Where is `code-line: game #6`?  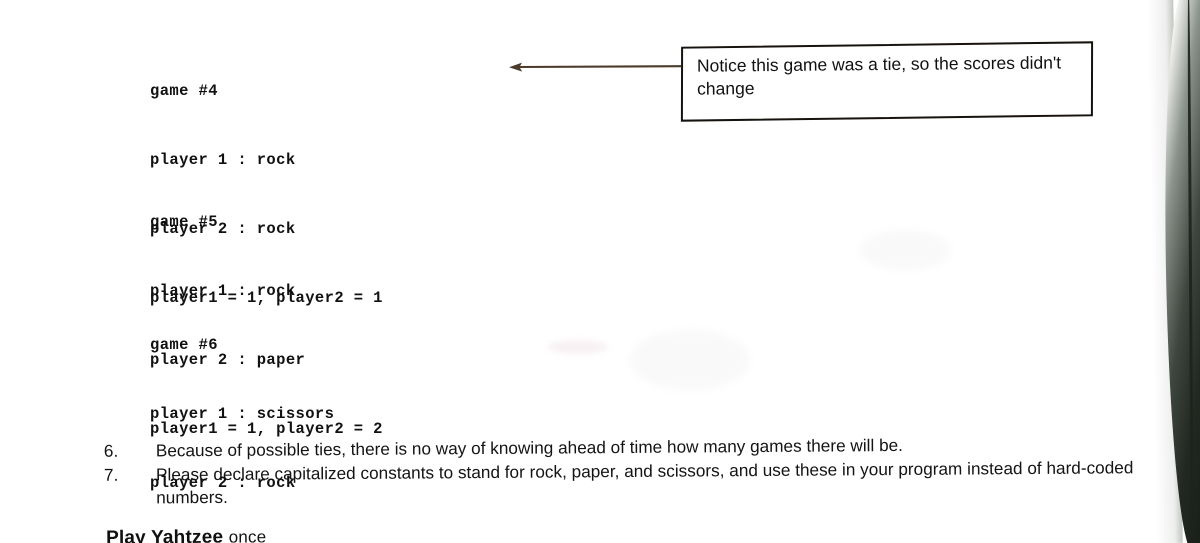 code-line: game #6 is located at coordinates (184, 345).